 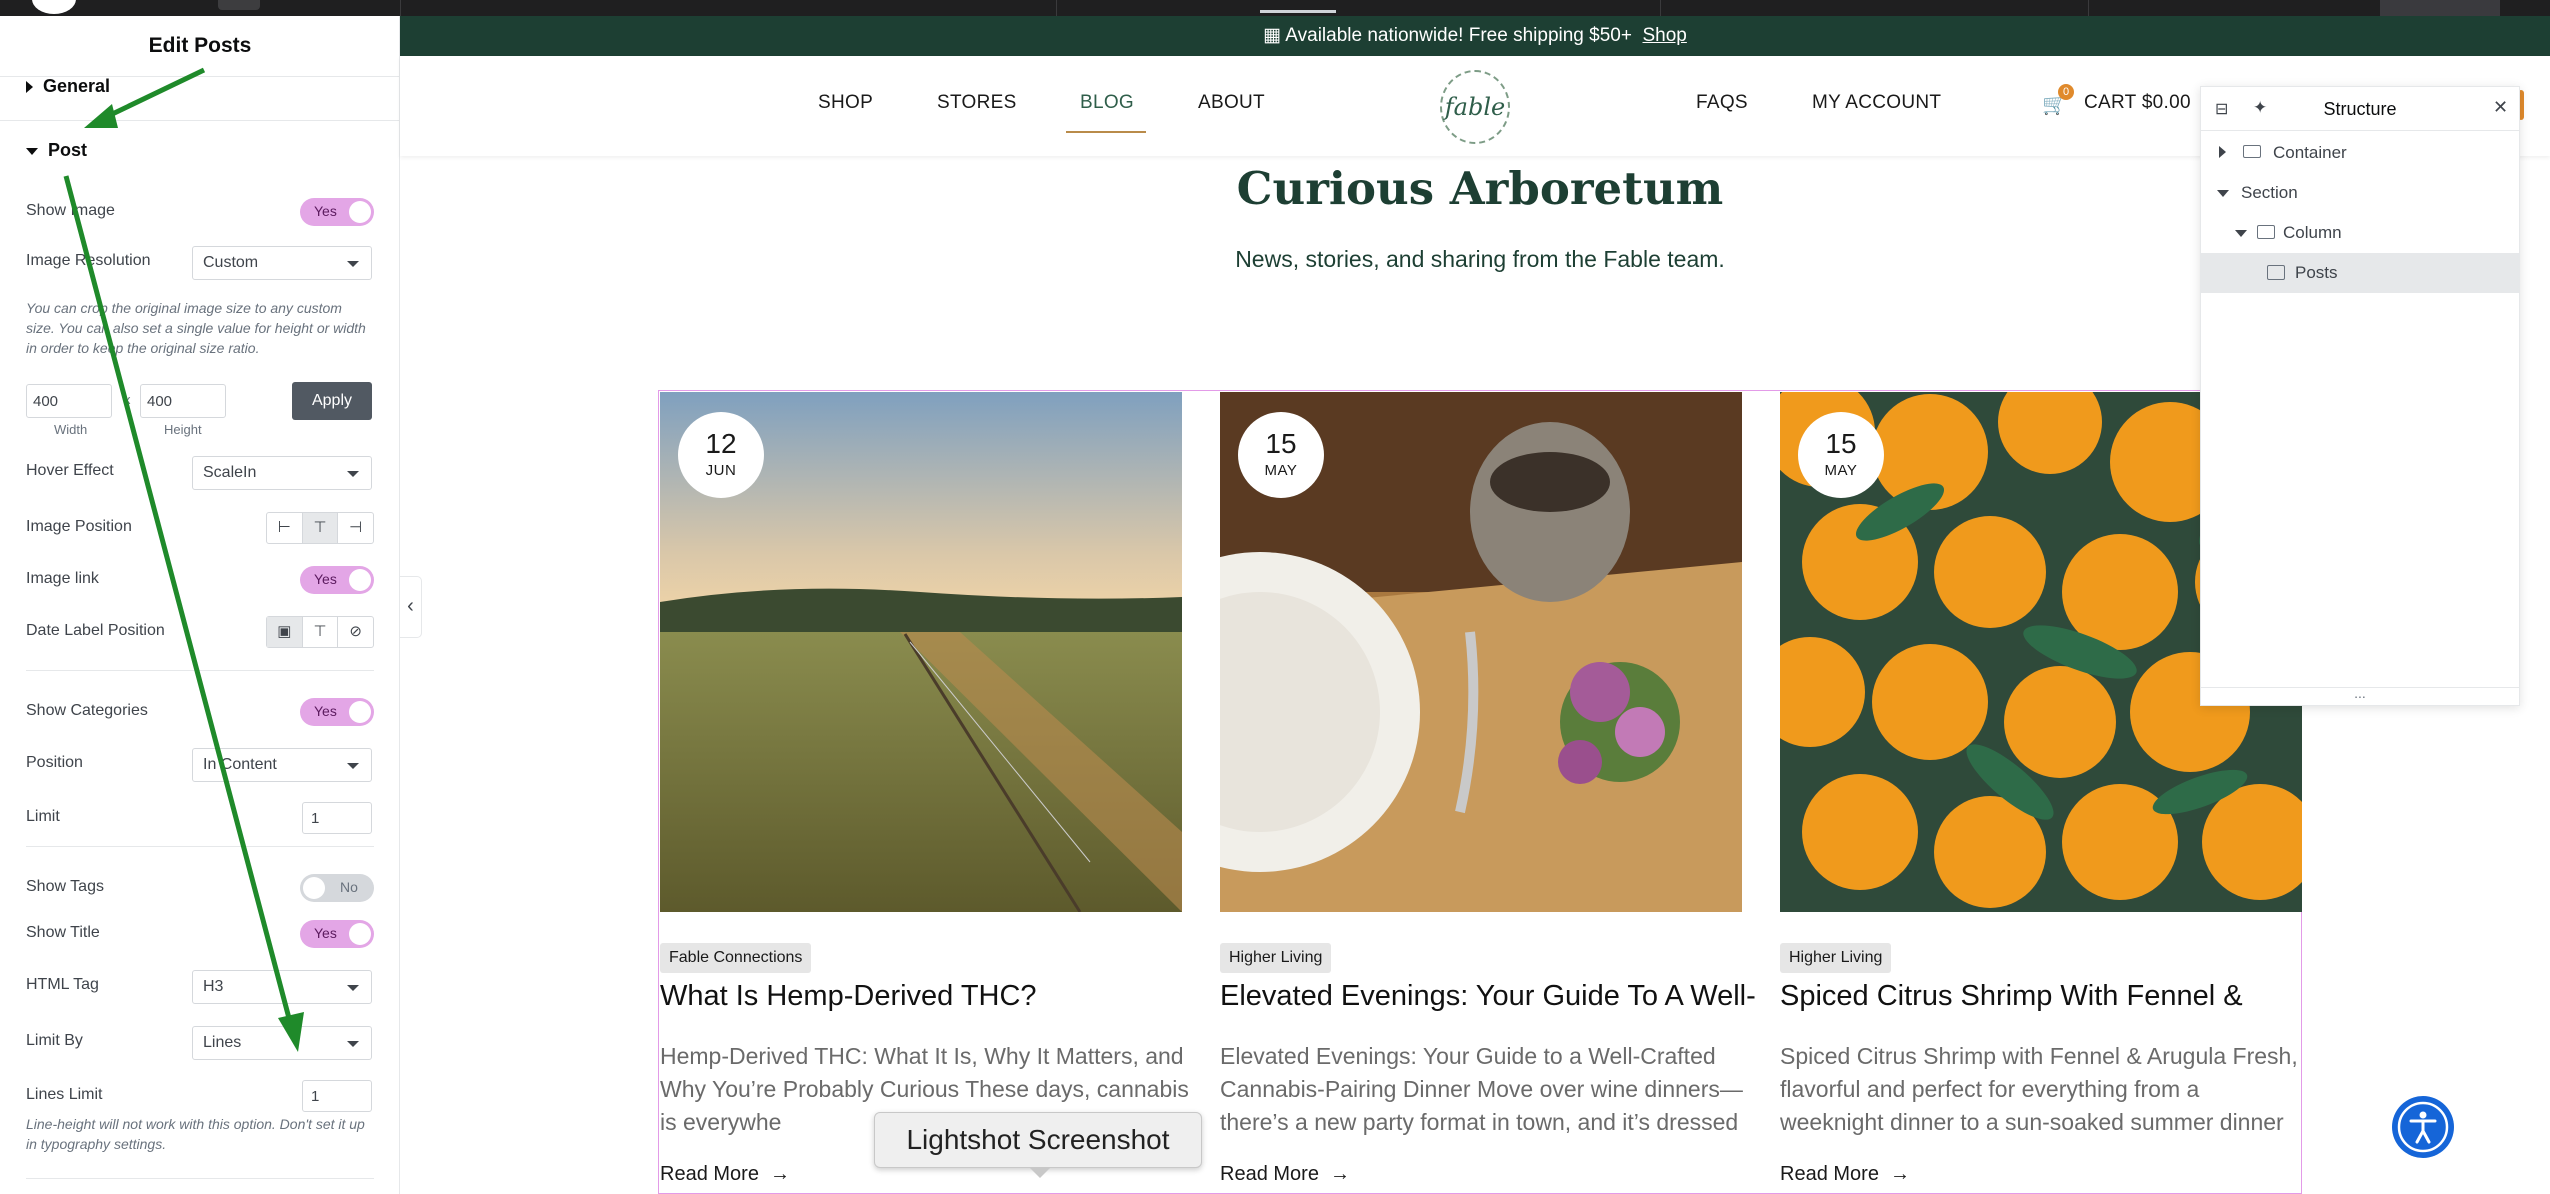 I want to click on structure-item-container: Container, so click(x=2360, y=153).